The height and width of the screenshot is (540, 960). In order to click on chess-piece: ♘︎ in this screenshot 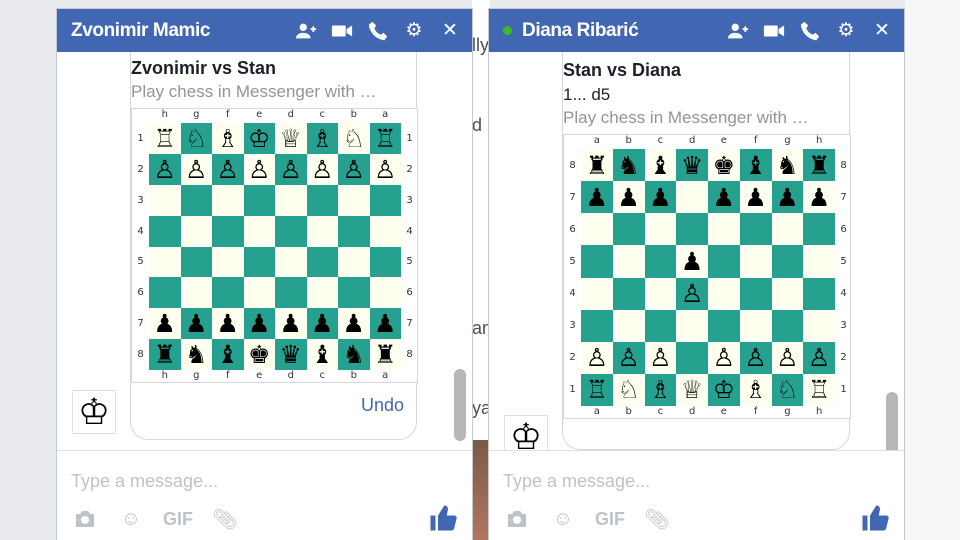, I will do `click(628, 389)`.